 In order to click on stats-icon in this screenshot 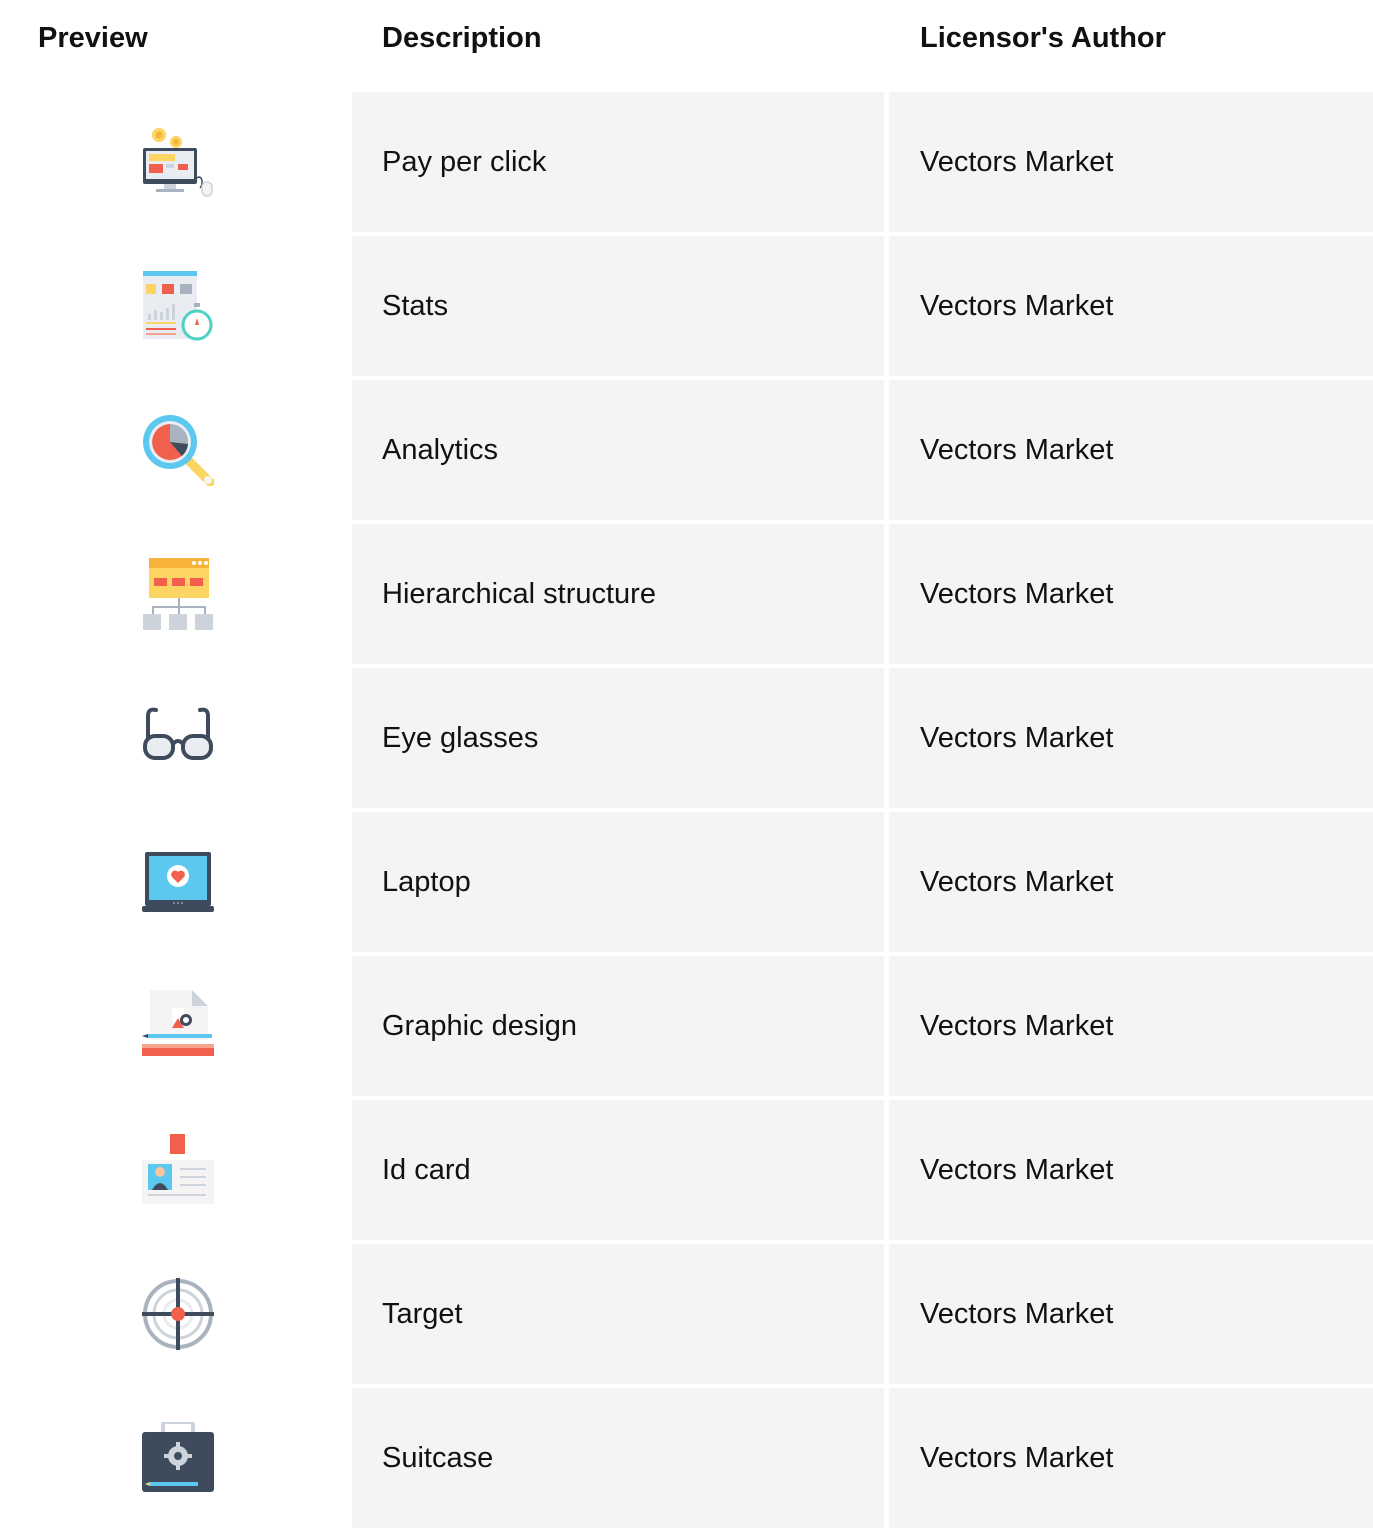, I will do `click(178, 306)`.